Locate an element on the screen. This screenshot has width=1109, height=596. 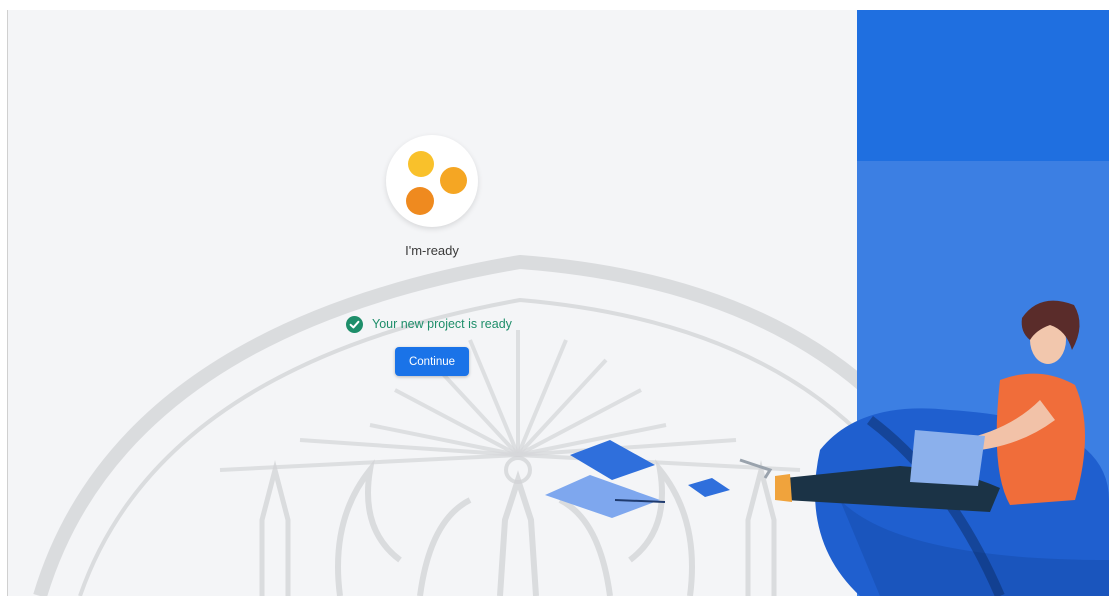
continue-button: Continue is located at coordinates (432, 361).